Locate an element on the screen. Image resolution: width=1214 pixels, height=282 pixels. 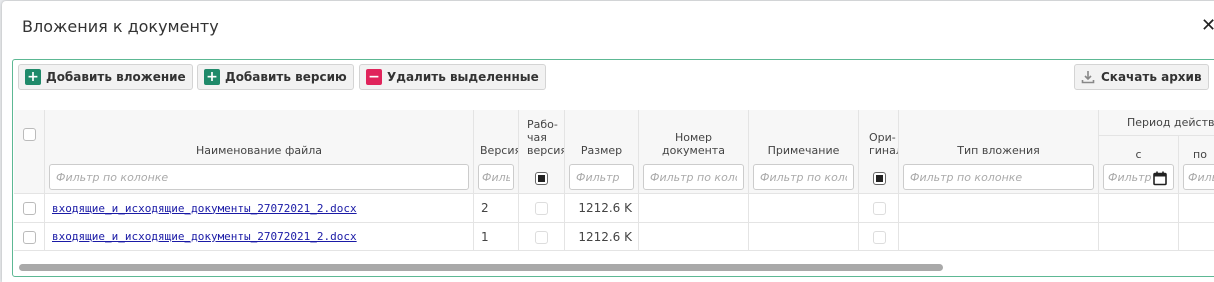
header-size-label: Размер is located at coordinates (601, 150).